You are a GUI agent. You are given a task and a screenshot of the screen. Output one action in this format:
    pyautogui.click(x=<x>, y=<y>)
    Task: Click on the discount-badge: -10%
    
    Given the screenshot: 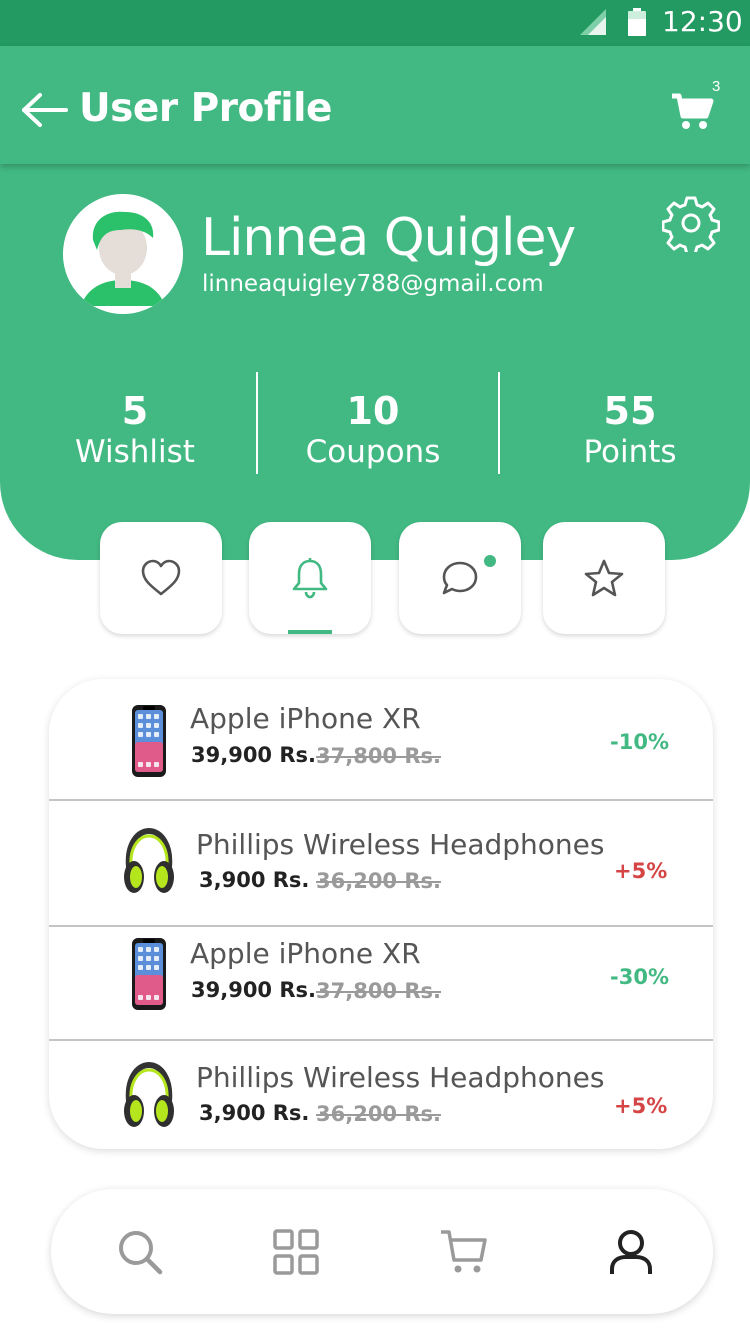 What is the action you would take?
    pyautogui.click(x=639, y=742)
    